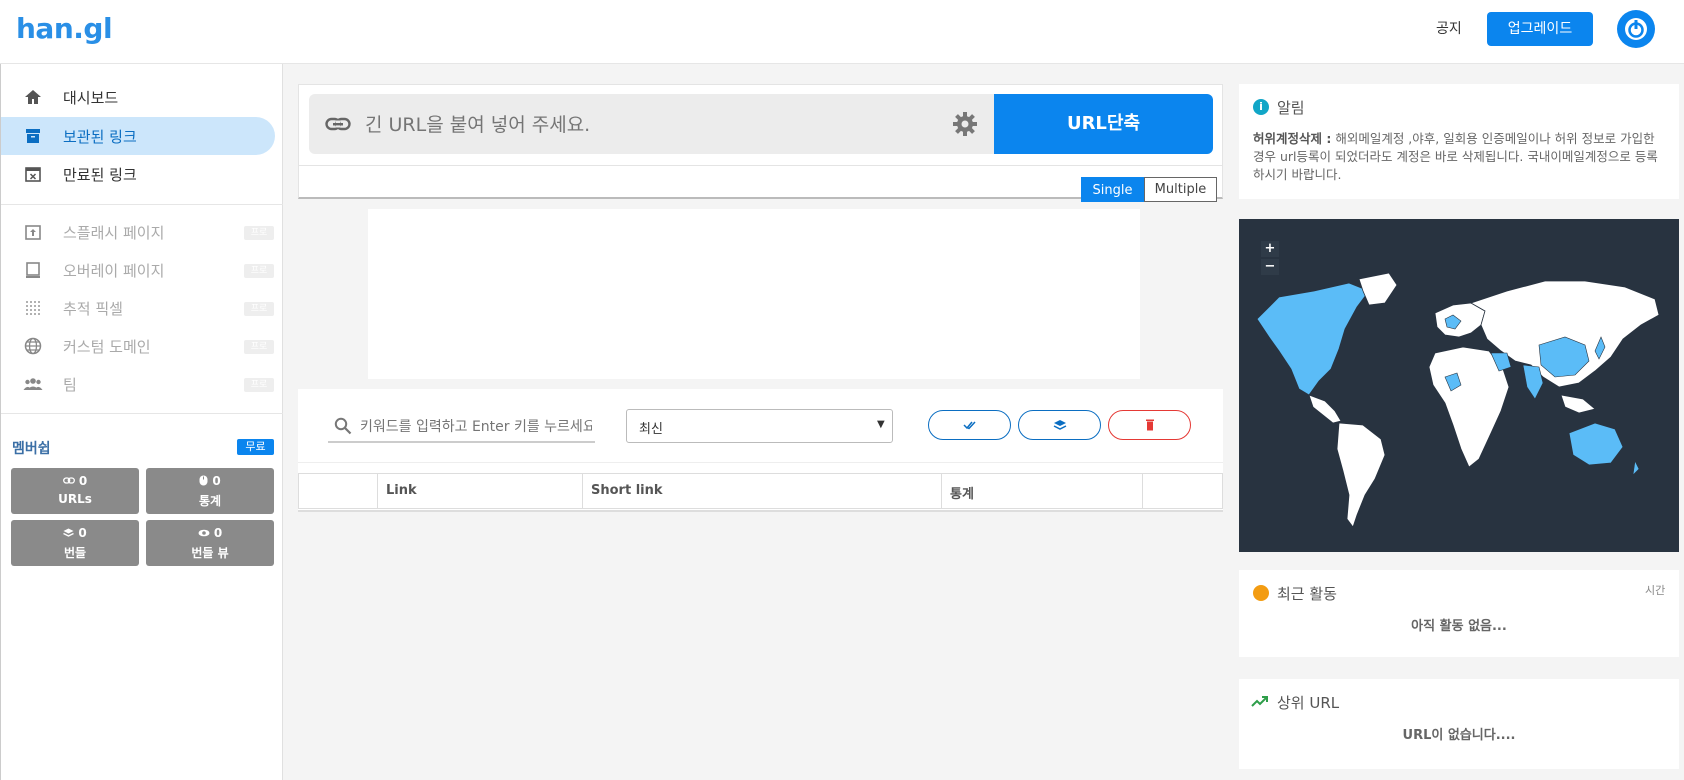  I want to click on sidebar-item-archived-links: 보관된 링크, so click(138, 136).